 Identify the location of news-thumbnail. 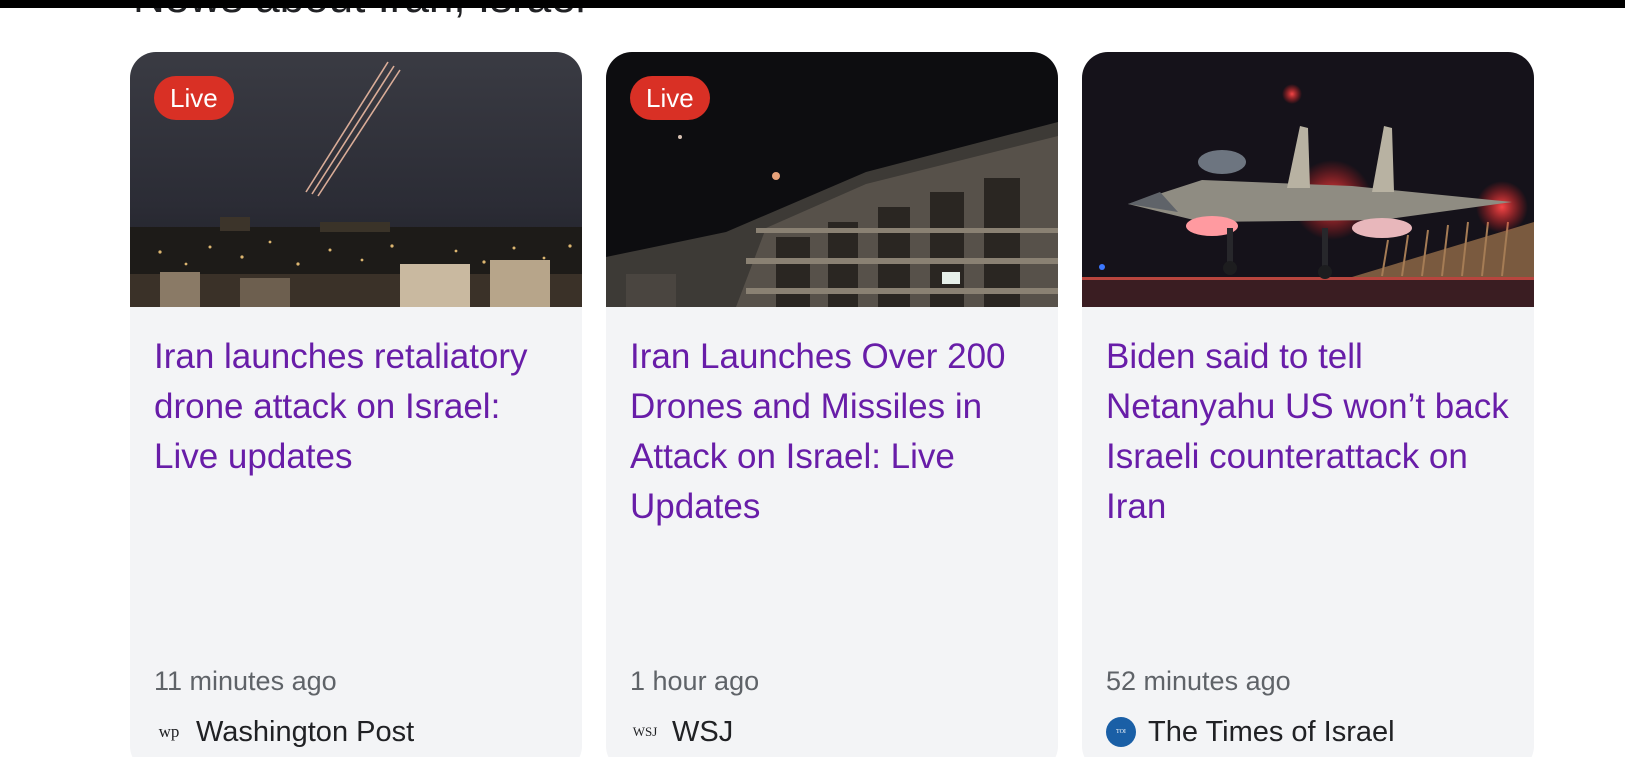
(1308, 179).